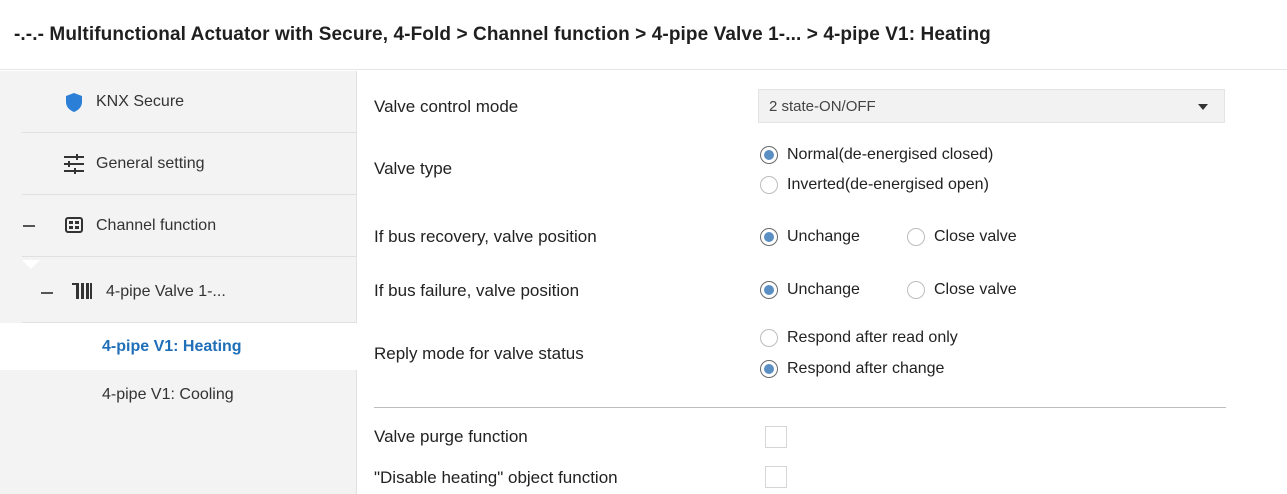 The image size is (1287, 494). What do you see at coordinates (31, 264) in the screenshot?
I see `tree-pointer` at bounding box center [31, 264].